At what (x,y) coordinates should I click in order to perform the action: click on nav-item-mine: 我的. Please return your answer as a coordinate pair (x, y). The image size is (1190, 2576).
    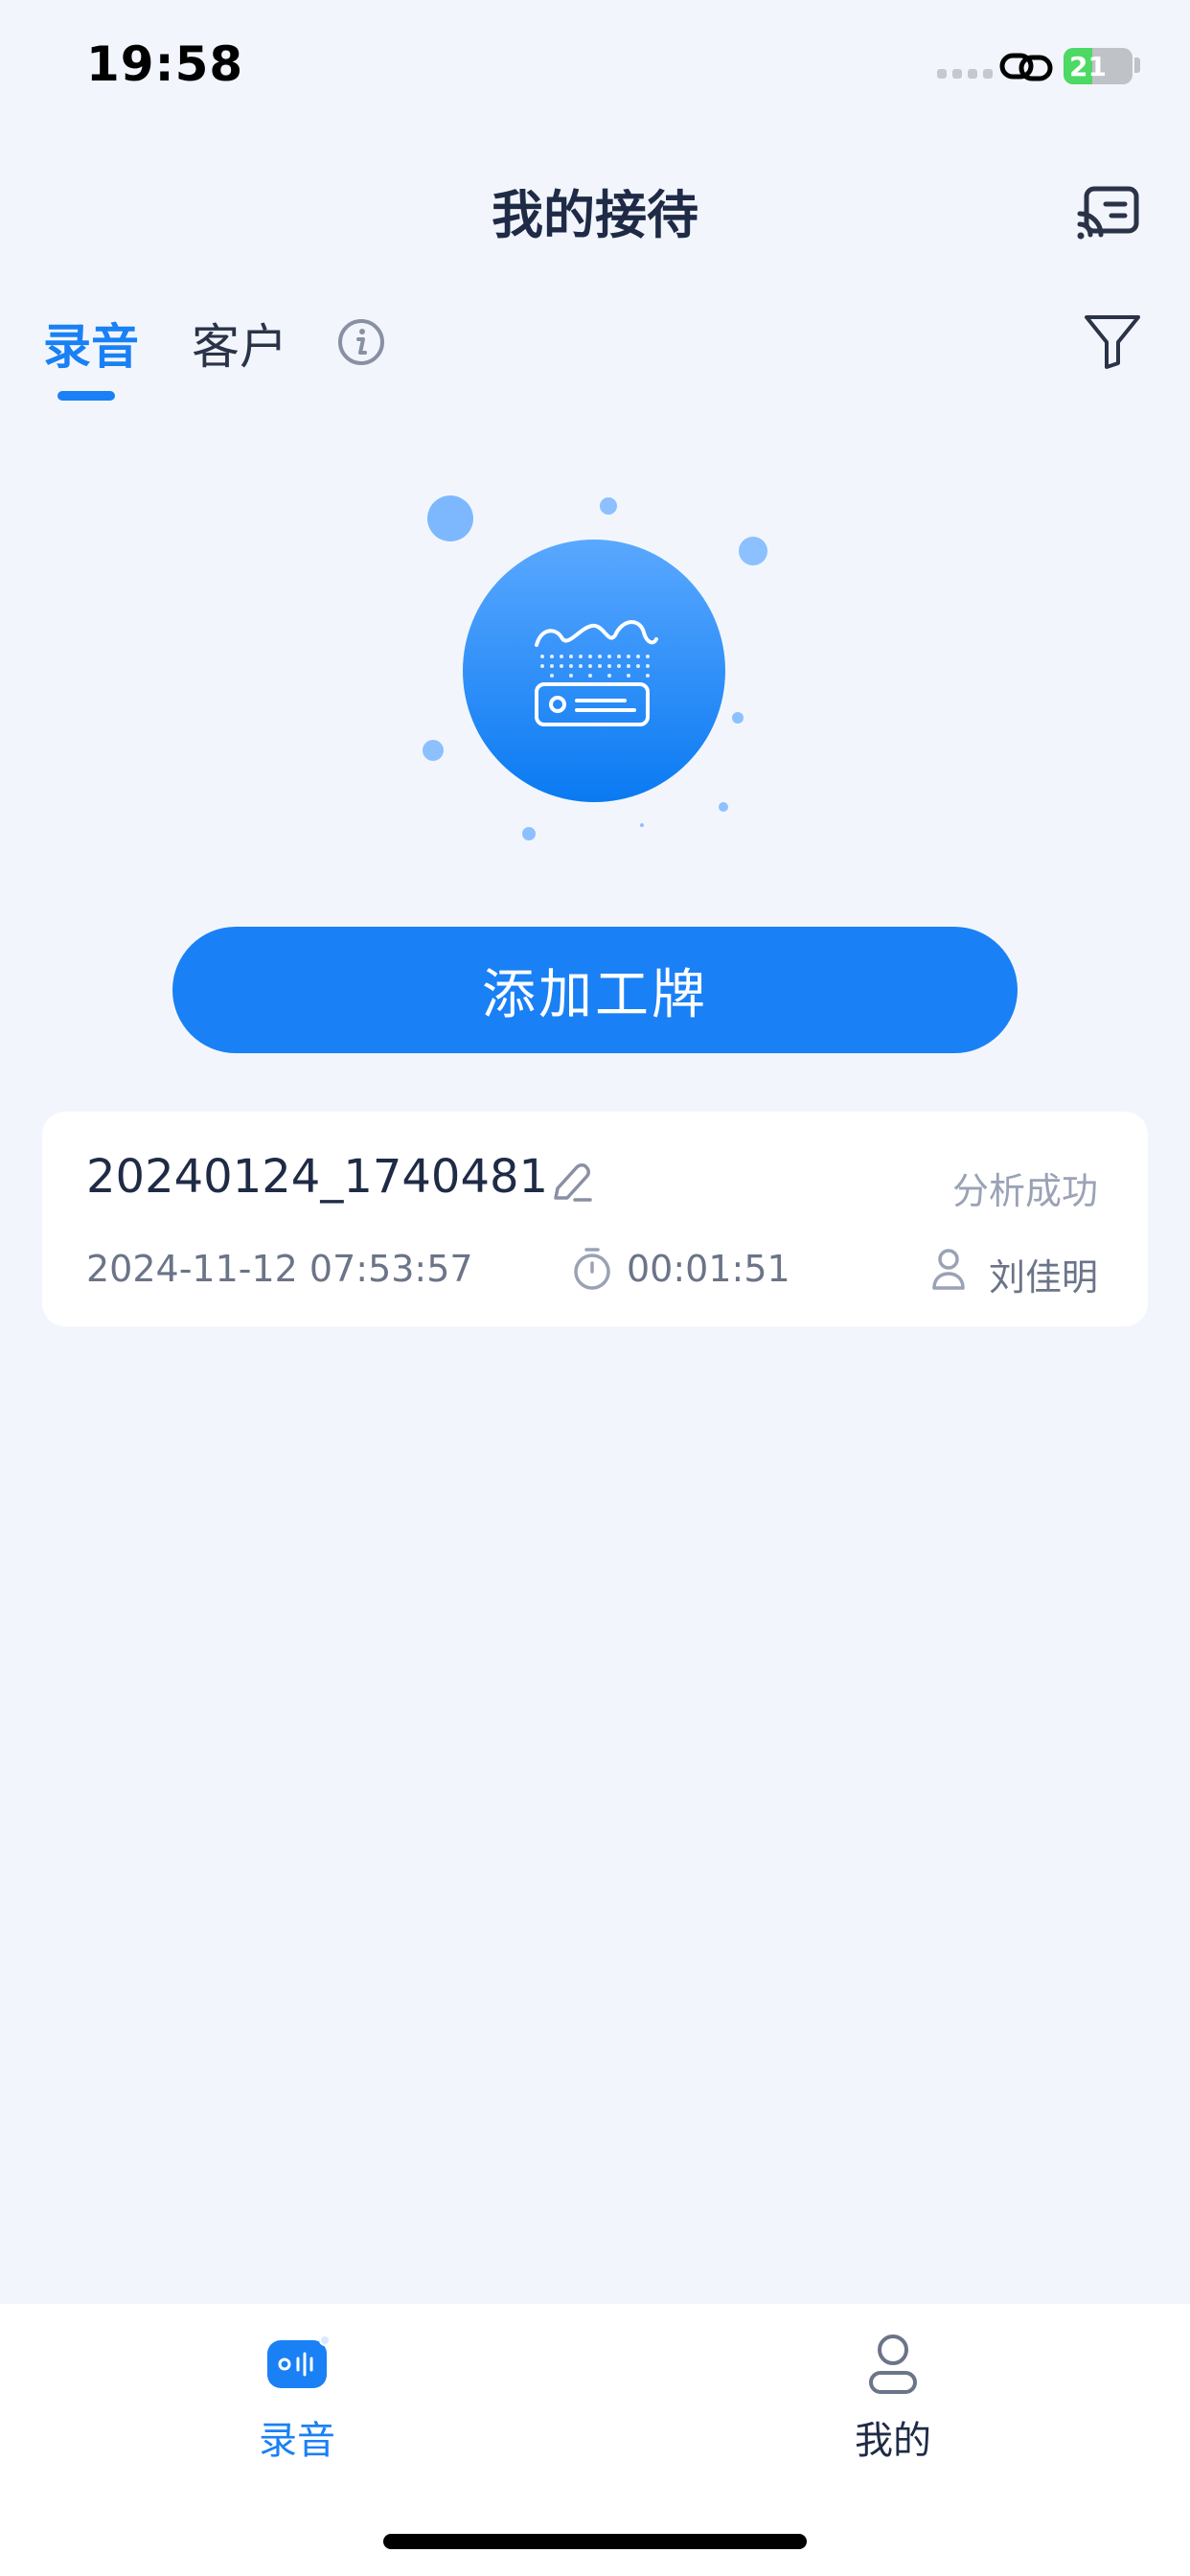
    Looking at the image, I should click on (893, 2398).